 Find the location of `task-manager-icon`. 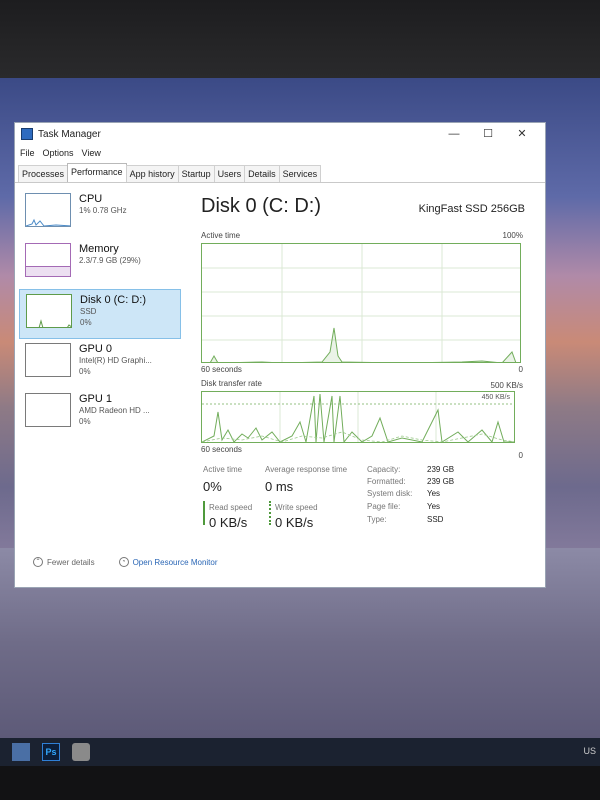

task-manager-icon is located at coordinates (27, 134).